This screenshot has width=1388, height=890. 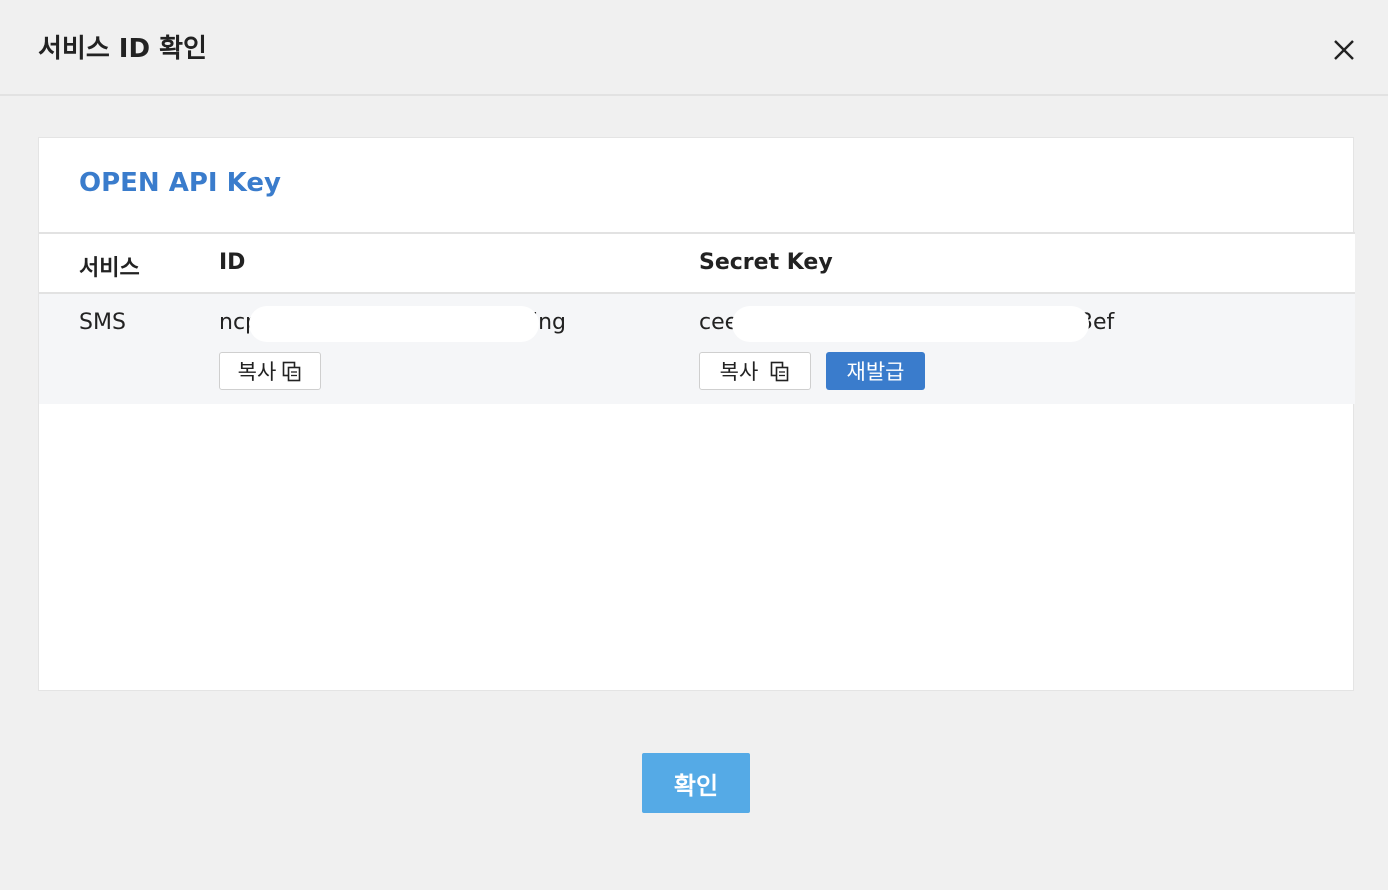 What do you see at coordinates (122, 49) in the screenshot?
I see `modal-title: 서비스 ID 확인` at bounding box center [122, 49].